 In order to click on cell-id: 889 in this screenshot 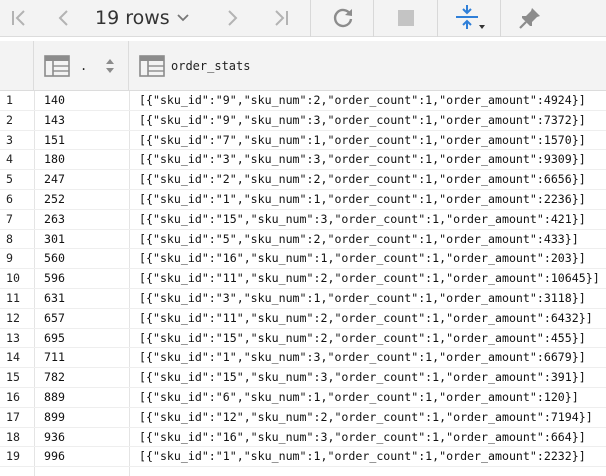, I will do `click(84, 397)`.